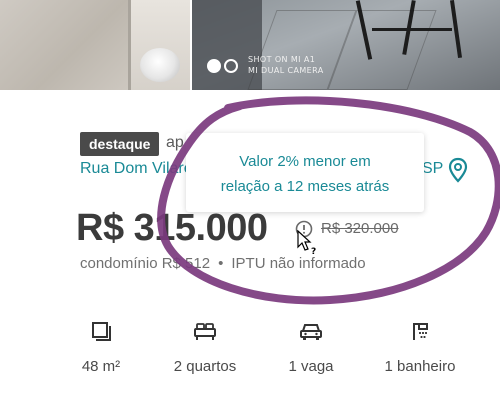 The width and height of the screenshot is (500, 418). I want to click on feature-bathrooms-label: 1 banheiro, so click(420, 366).